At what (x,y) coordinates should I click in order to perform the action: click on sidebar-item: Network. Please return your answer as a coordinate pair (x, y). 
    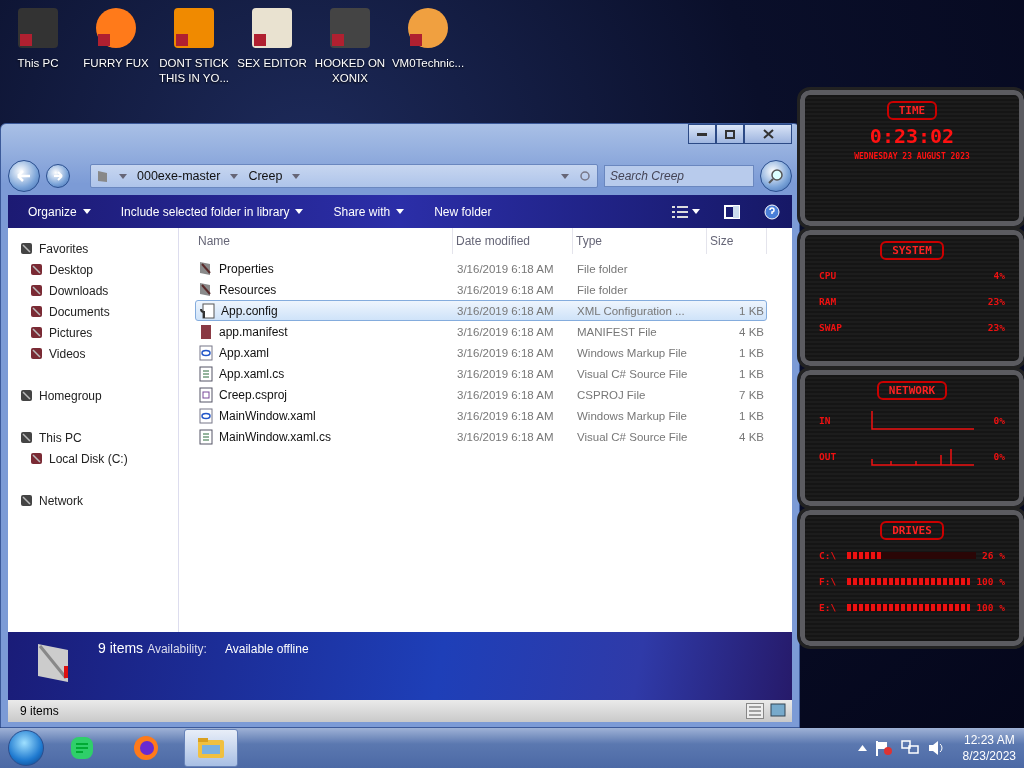
    Looking at the image, I should click on (99, 500).